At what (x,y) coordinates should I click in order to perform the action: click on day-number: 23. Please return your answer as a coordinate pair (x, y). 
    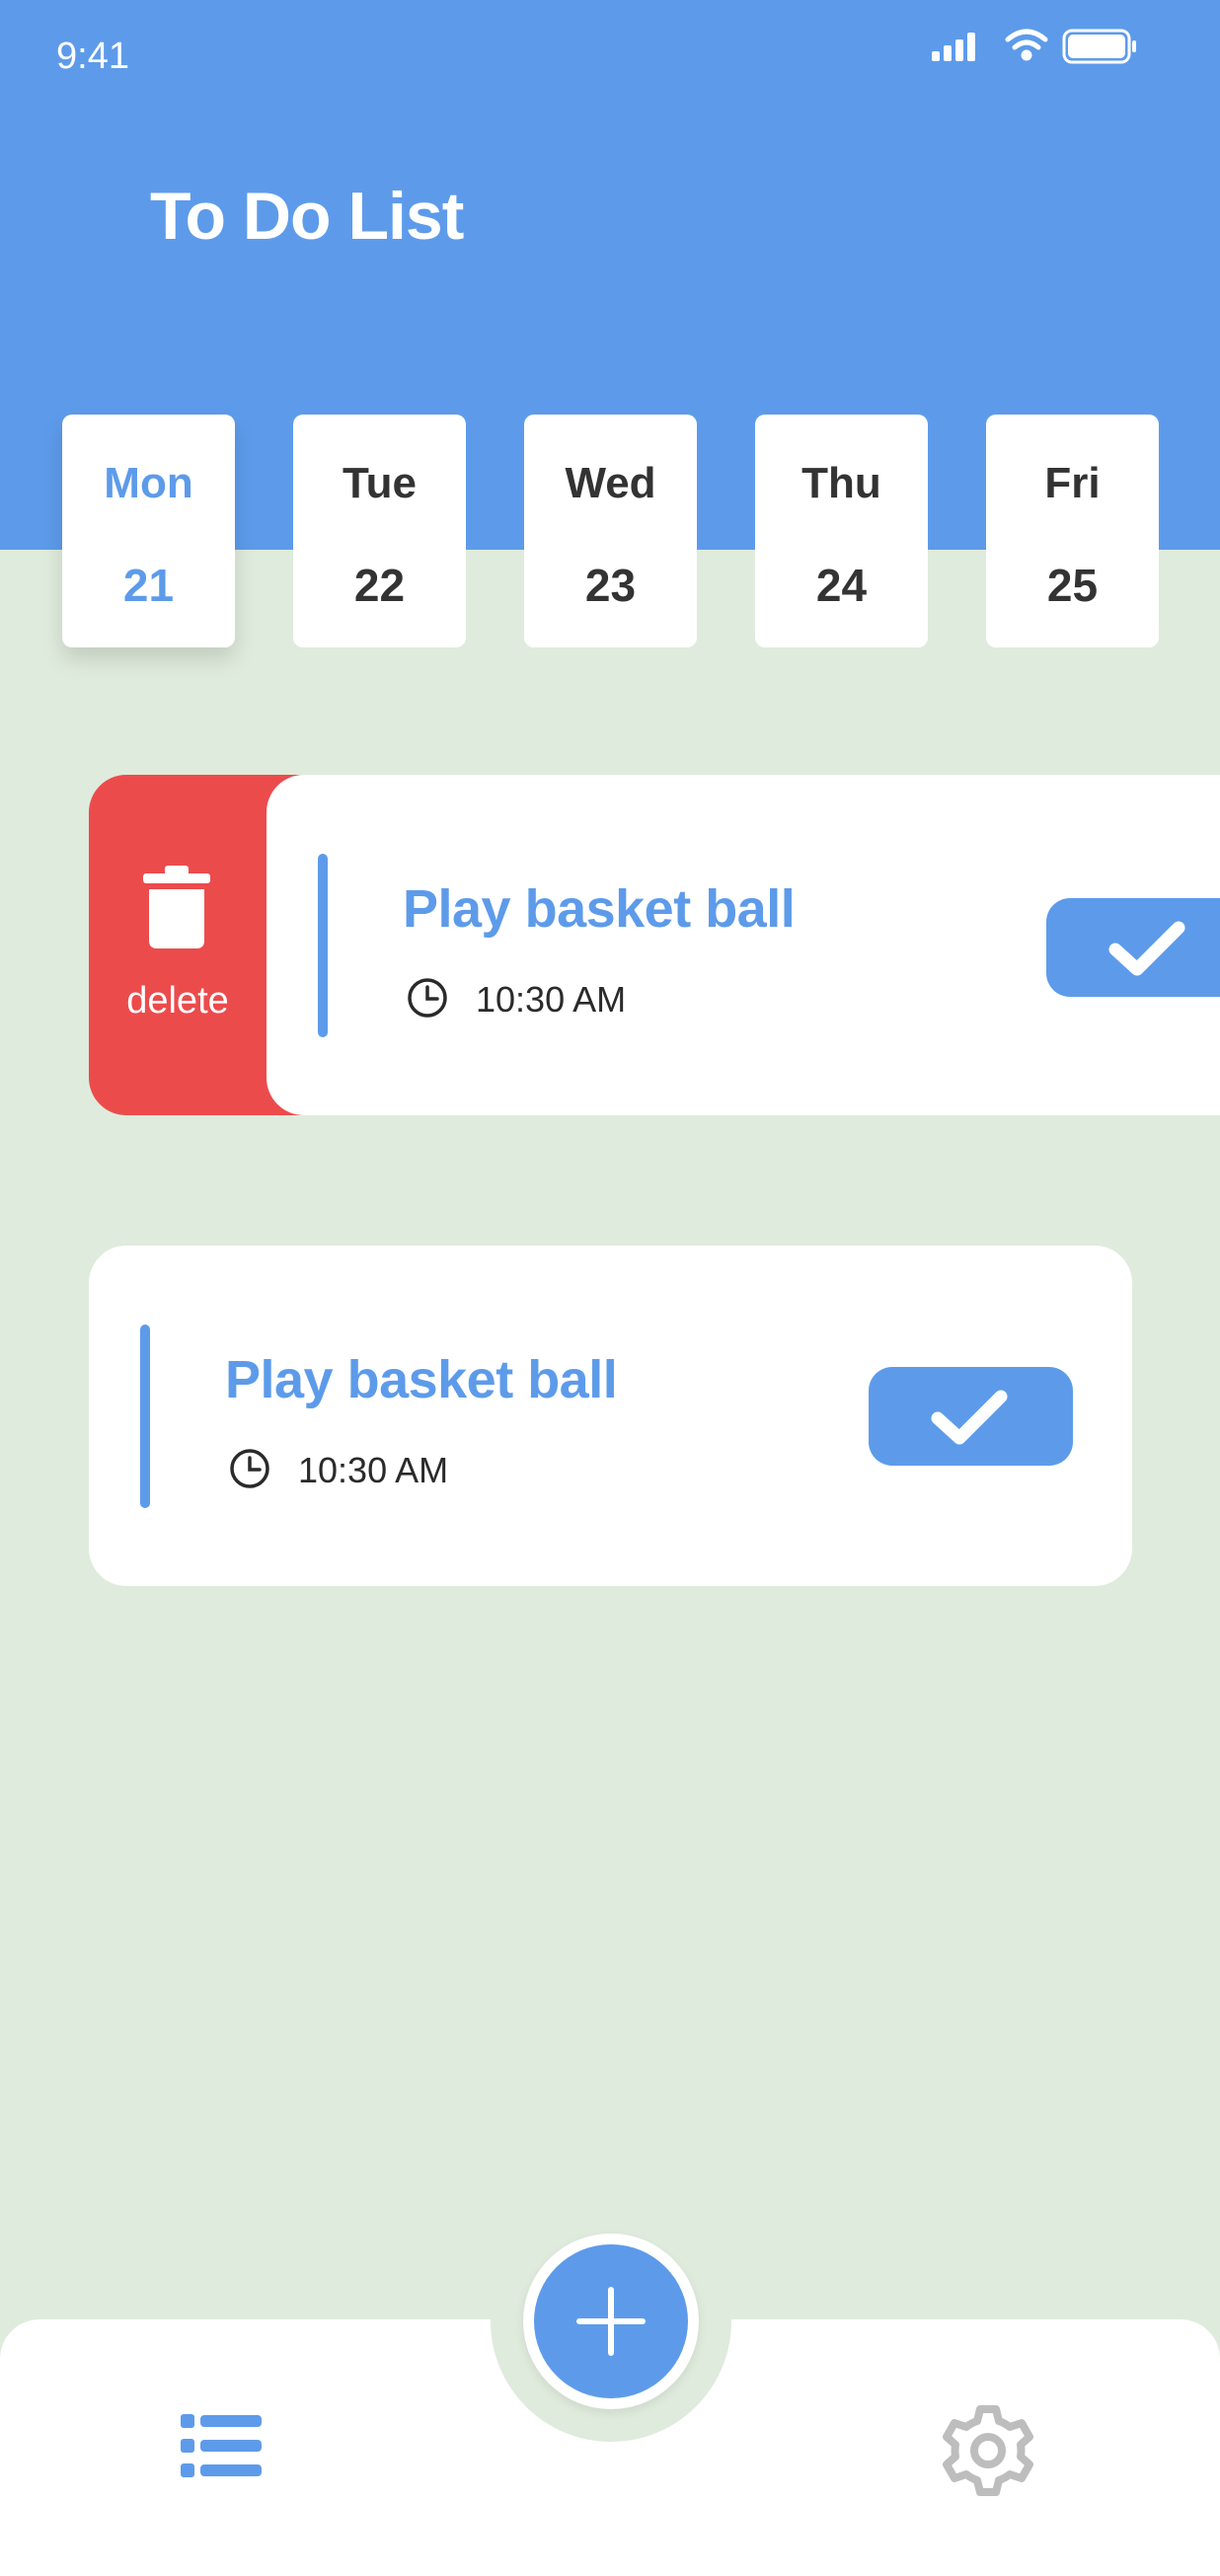
    Looking at the image, I should click on (611, 585).